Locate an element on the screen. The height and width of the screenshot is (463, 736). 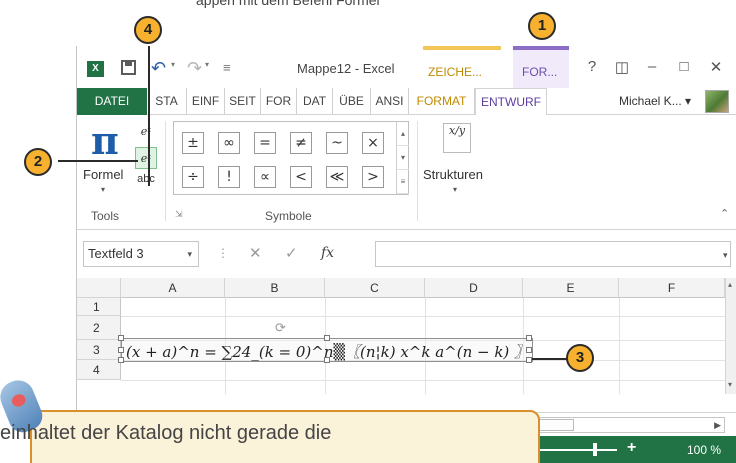
name-box: Textfeld 3 ▾ is located at coordinates (141, 254).